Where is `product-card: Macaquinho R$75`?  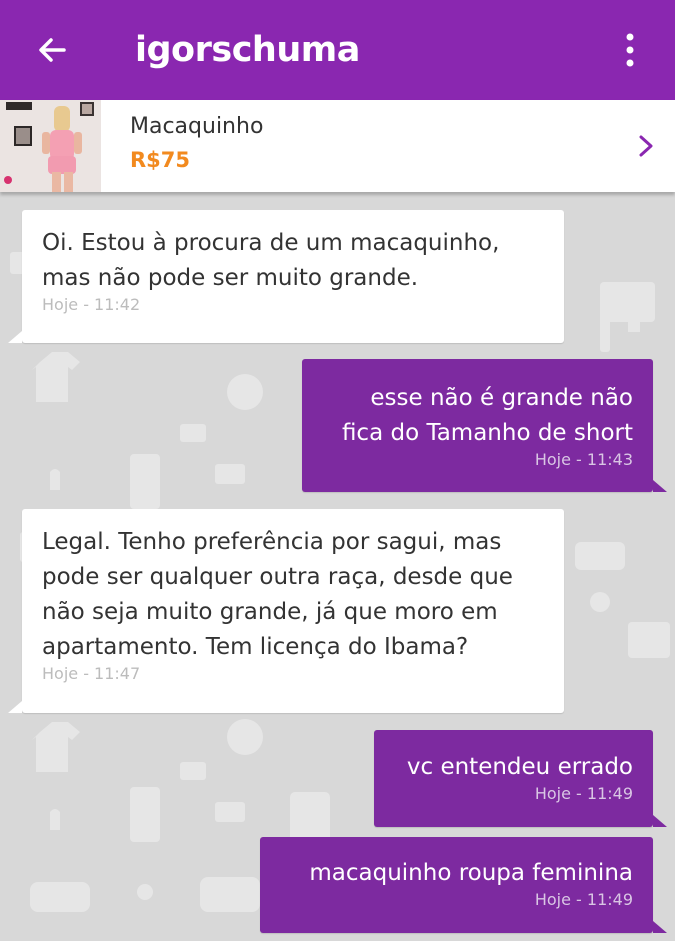 product-card: Macaquinho R$75 is located at coordinates (337, 146).